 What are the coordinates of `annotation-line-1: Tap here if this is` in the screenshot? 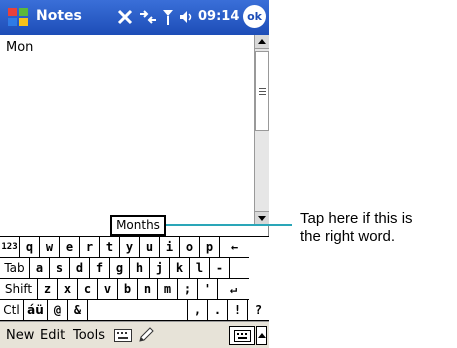 It's located at (356, 218).